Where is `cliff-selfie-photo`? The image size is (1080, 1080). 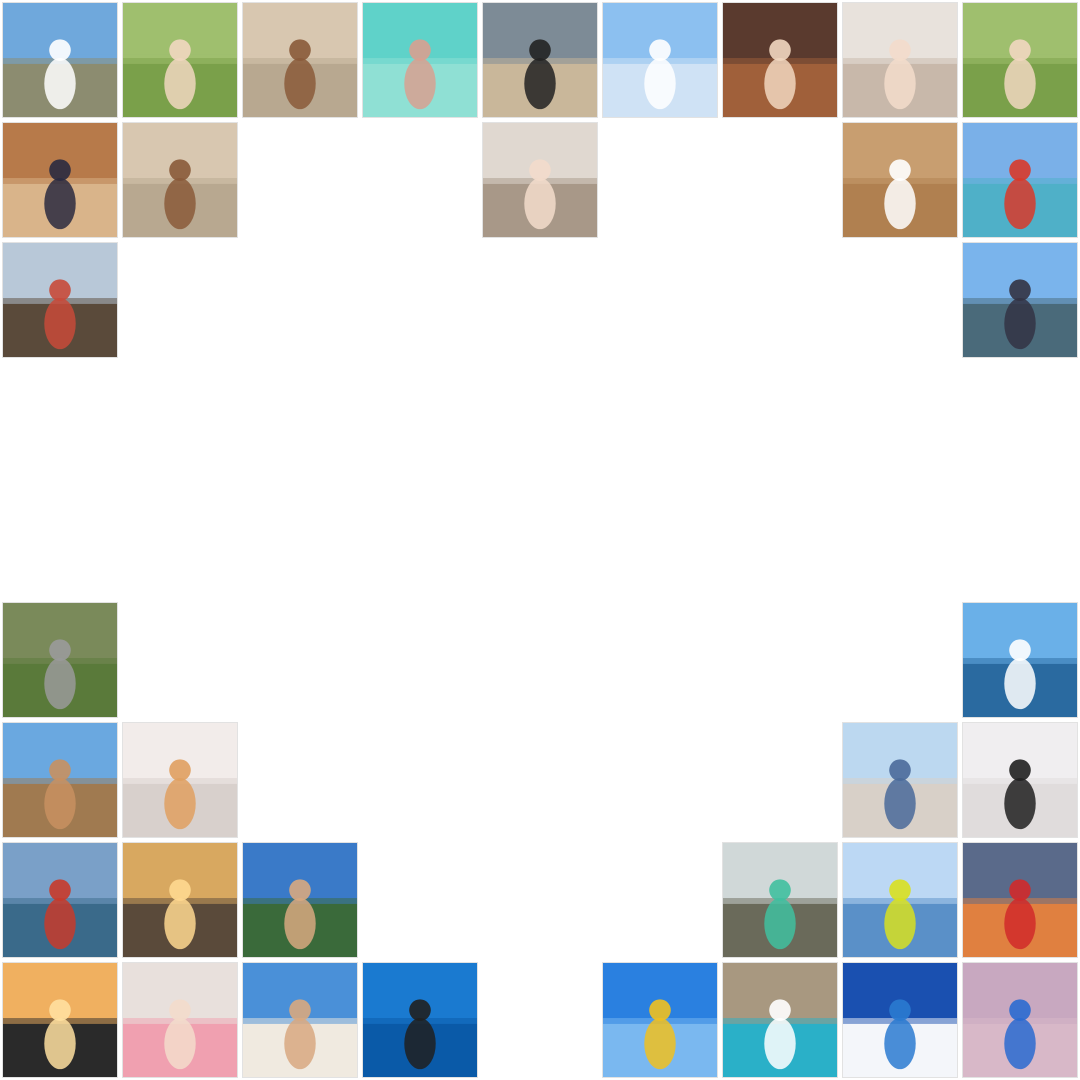
cliff-selfie-photo is located at coordinates (300, 900).